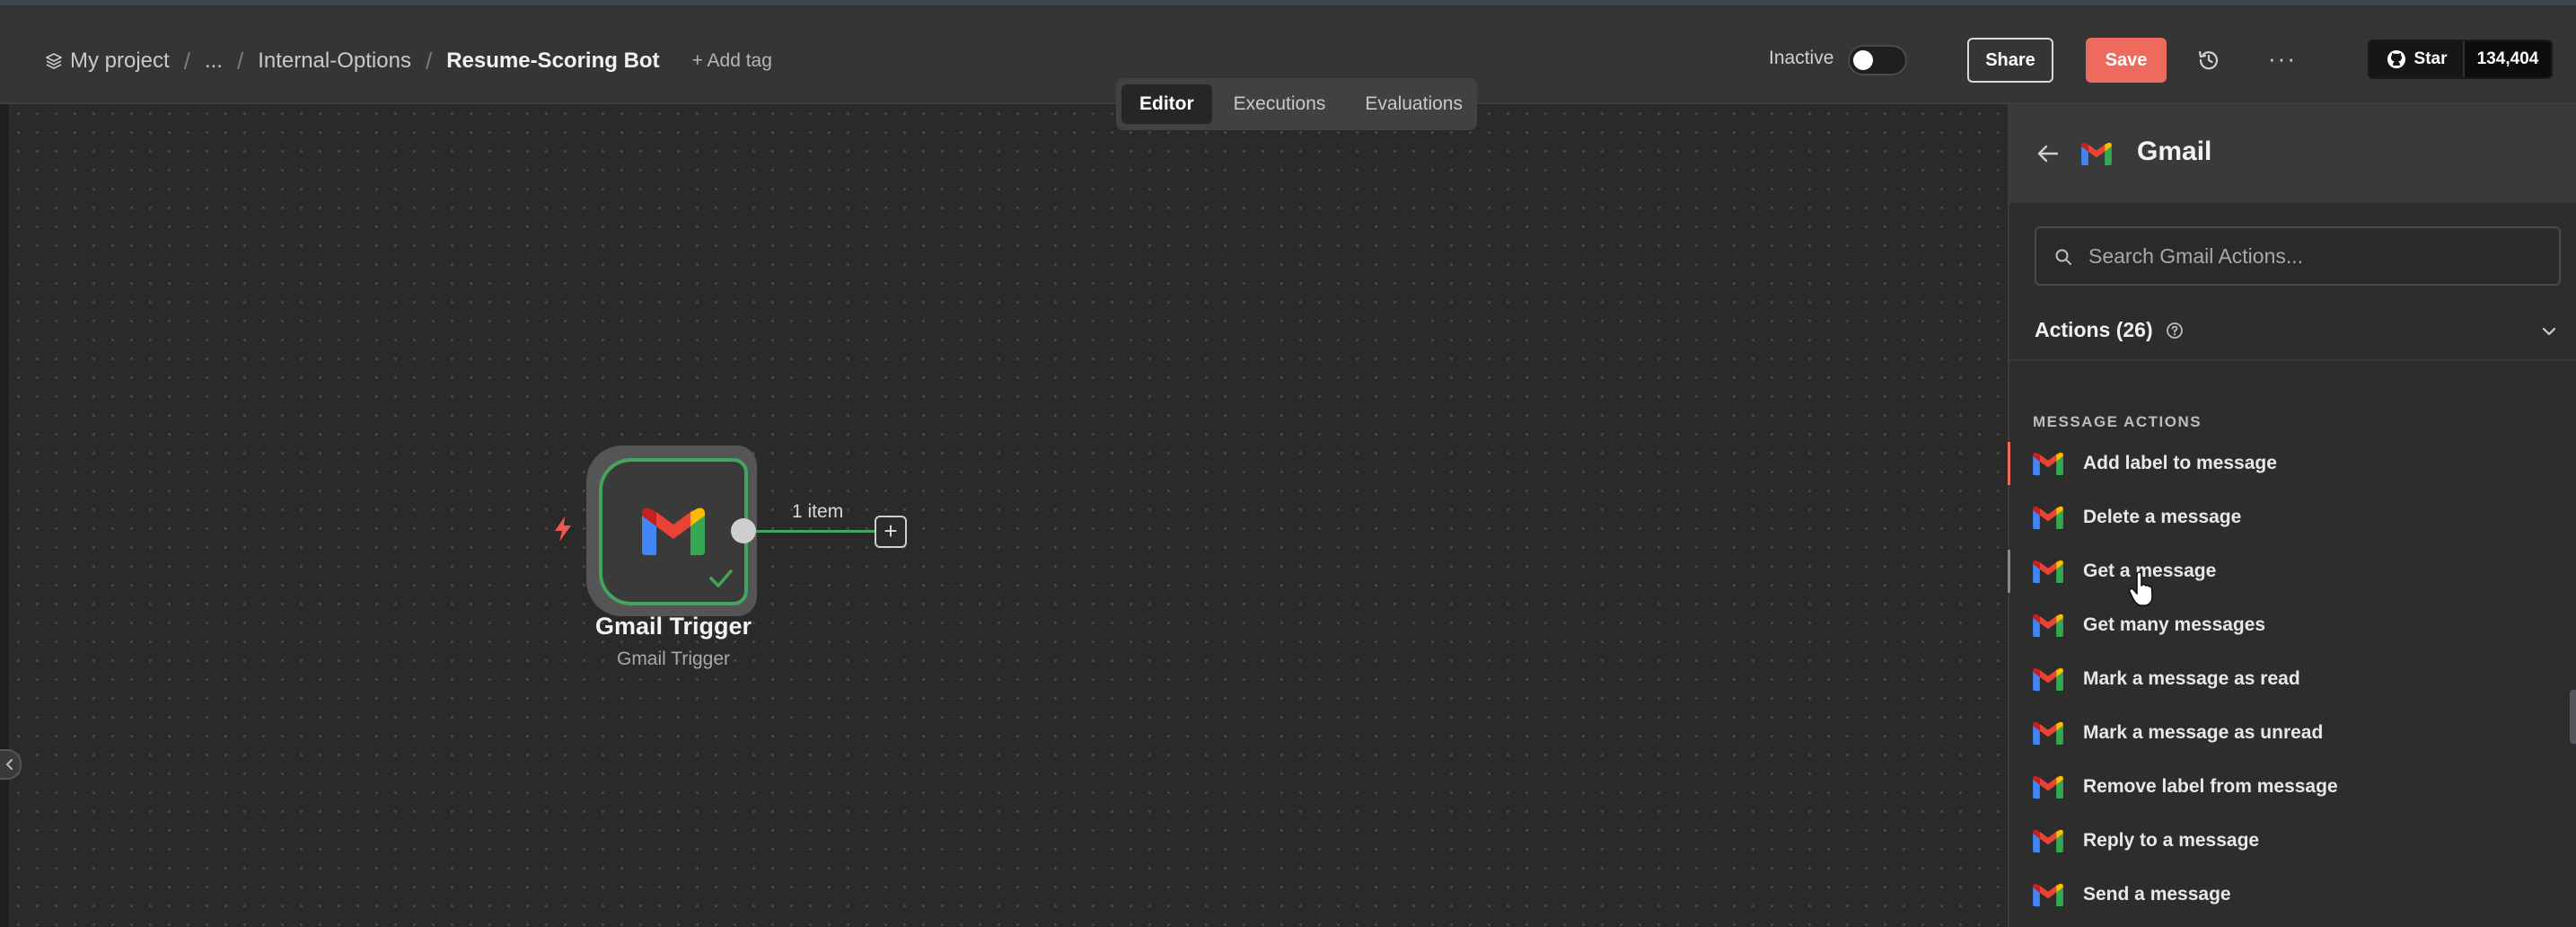 This screenshot has width=2576, height=927. What do you see at coordinates (732, 61) in the screenshot?
I see `add-tag-button: + Add tag` at bounding box center [732, 61].